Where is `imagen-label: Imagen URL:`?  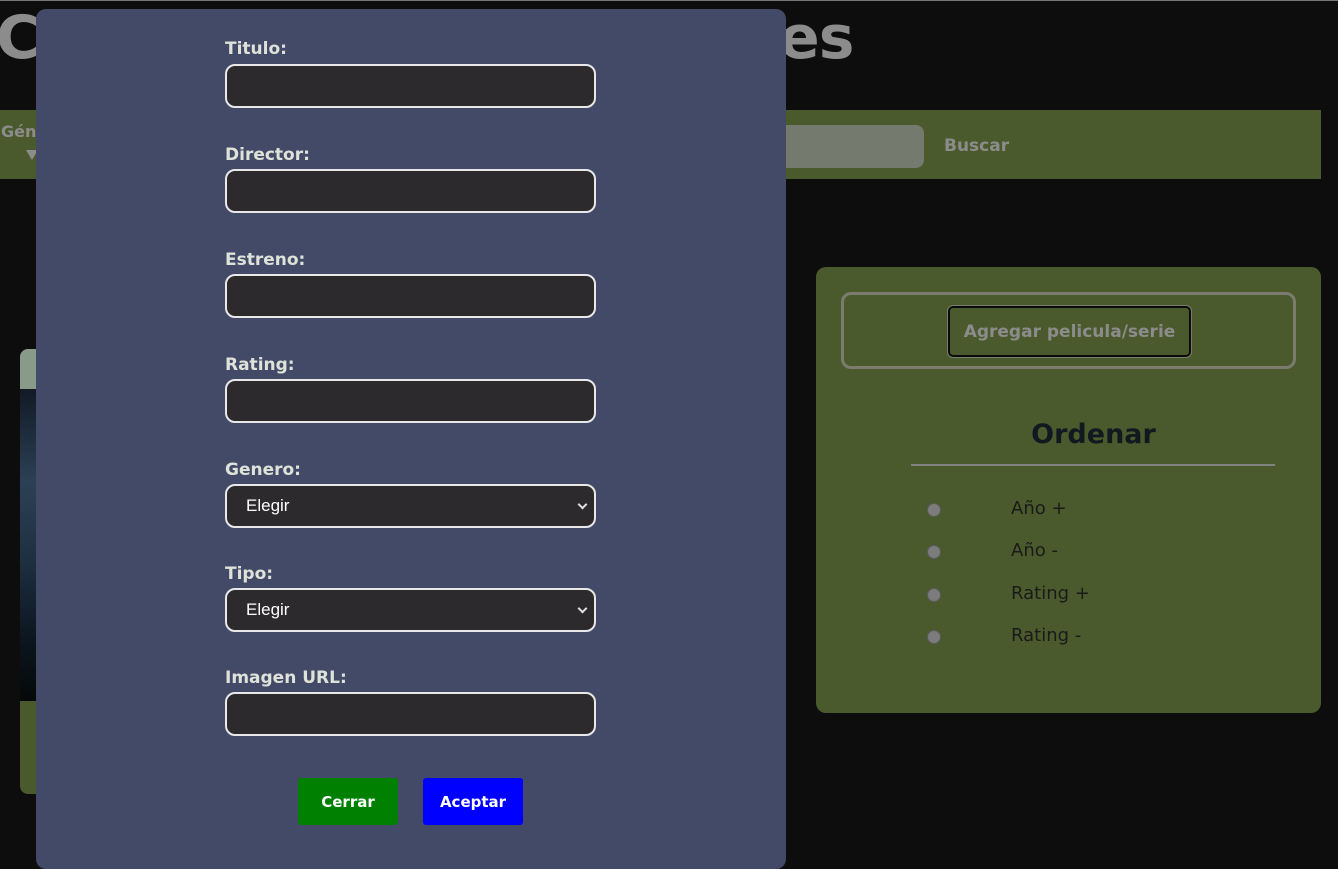
imagen-label: Imagen URL: is located at coordinates (286, 678).